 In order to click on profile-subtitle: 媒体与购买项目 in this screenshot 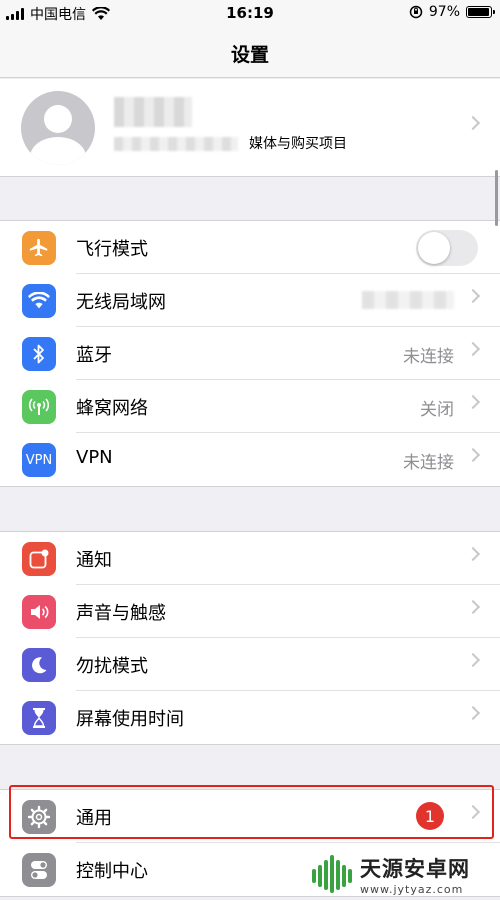, I will do `click(298, 144)`.